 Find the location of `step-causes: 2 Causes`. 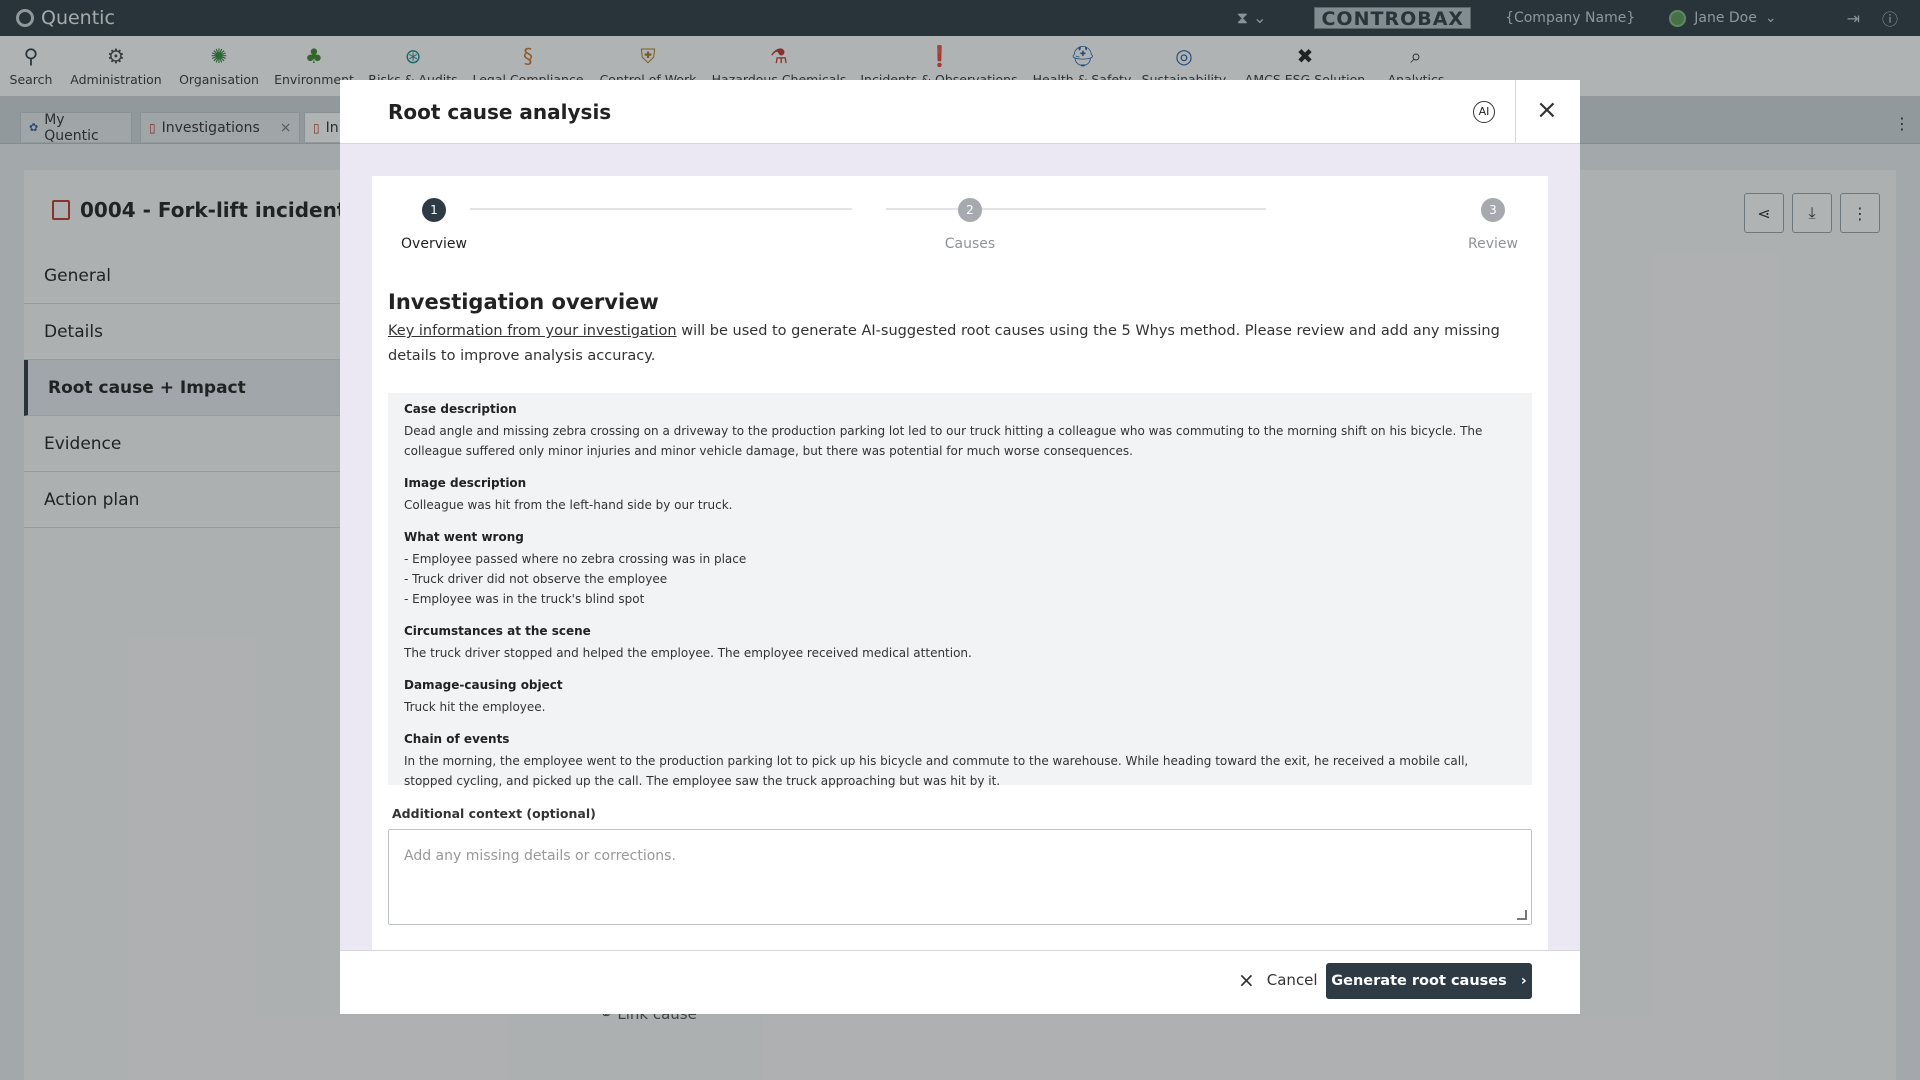

step-causes: 2 Causes is located at coordinates (970, 225).